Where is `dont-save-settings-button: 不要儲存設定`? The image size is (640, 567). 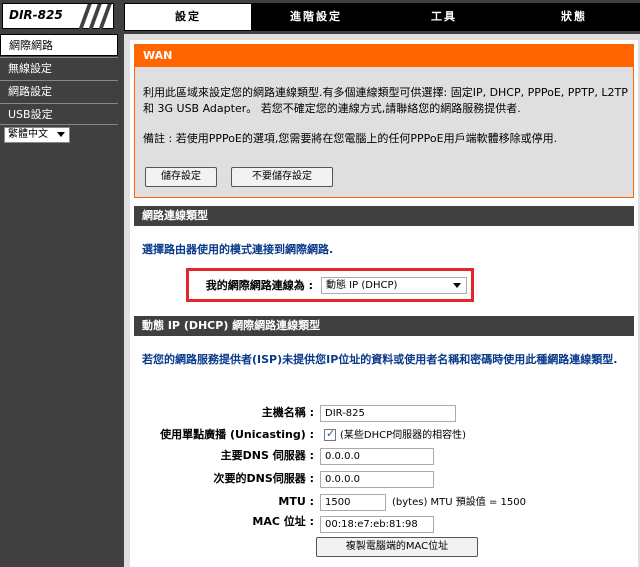
dont-save-settings-button: 不要儲存設定 is located at coordinates (282, 177).